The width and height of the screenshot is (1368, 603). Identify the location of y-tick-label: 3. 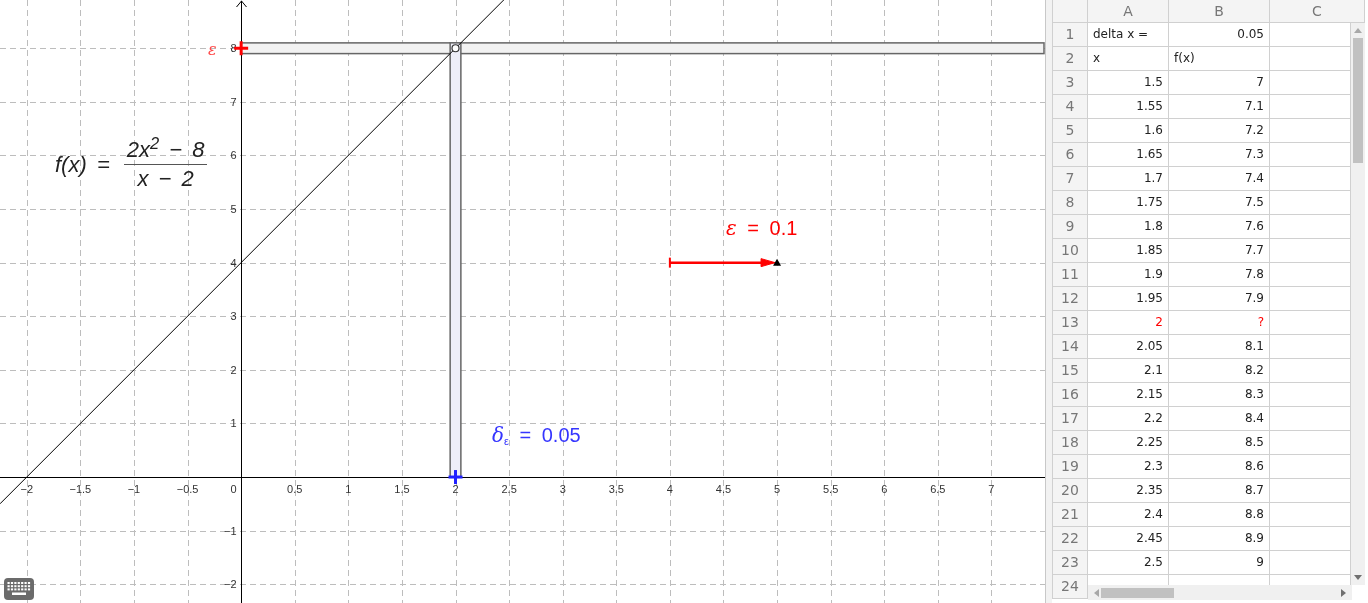
(233, 316).